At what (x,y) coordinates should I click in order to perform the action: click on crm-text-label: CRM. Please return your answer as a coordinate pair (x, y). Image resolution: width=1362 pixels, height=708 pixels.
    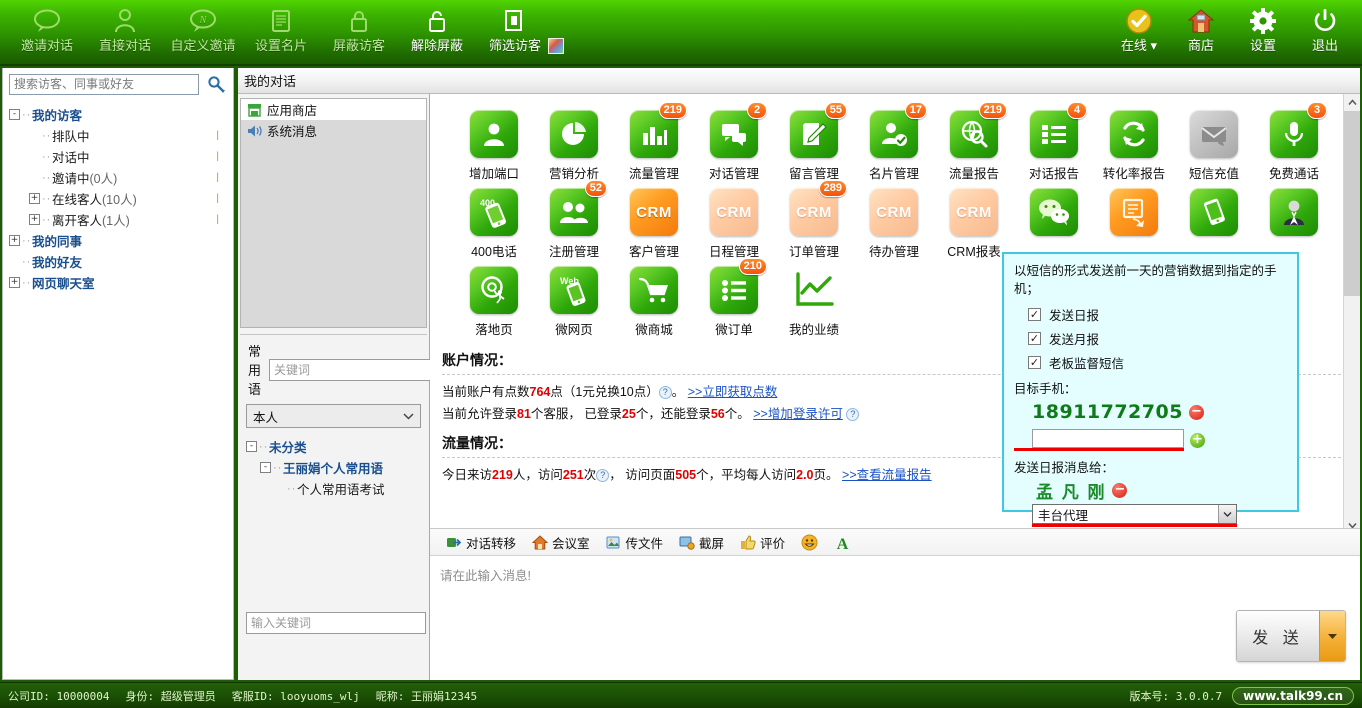
    Looking at the image, I should click on (734, 212).